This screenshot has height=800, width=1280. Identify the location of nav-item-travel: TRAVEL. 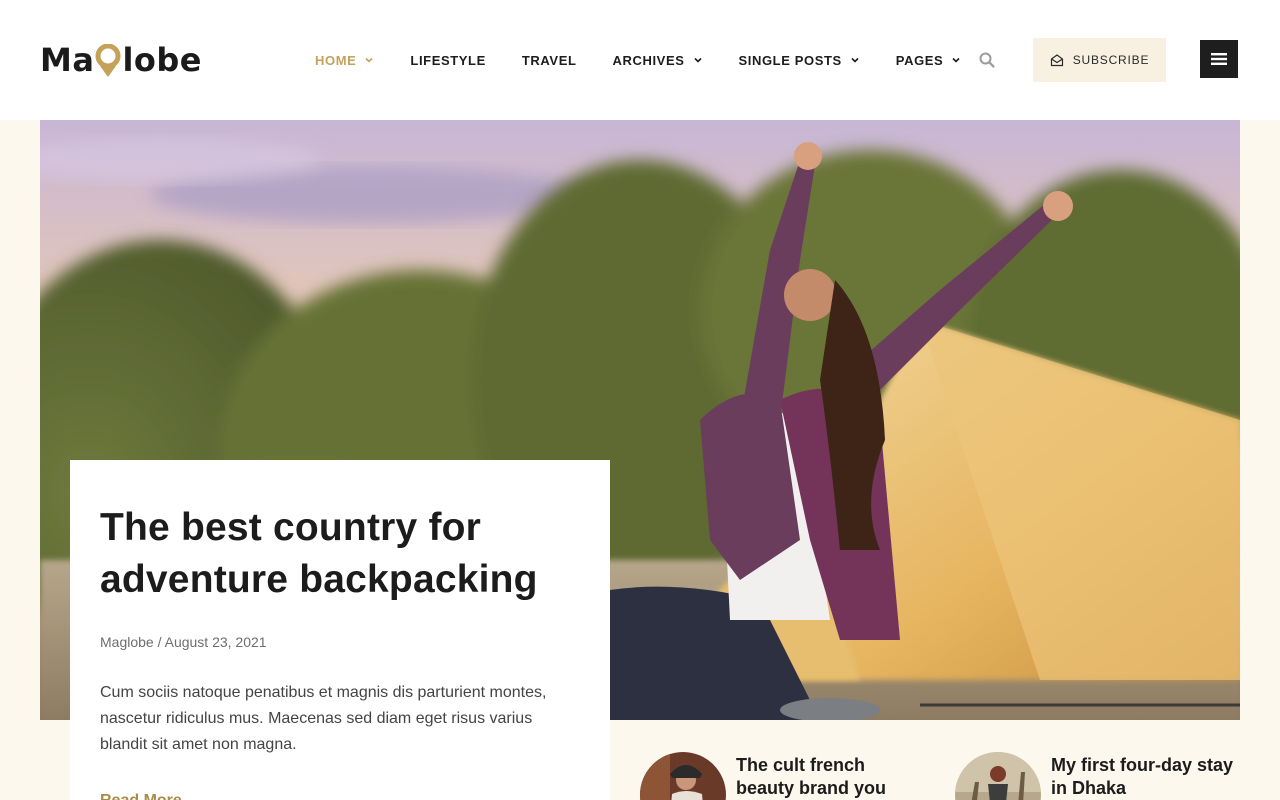
(549, 60).